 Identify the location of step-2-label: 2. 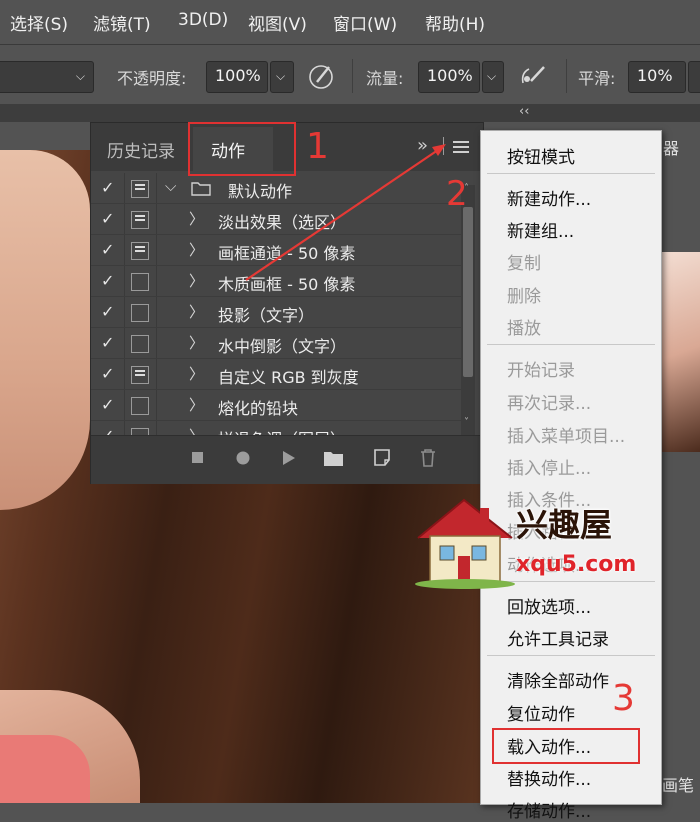
(457, 194).